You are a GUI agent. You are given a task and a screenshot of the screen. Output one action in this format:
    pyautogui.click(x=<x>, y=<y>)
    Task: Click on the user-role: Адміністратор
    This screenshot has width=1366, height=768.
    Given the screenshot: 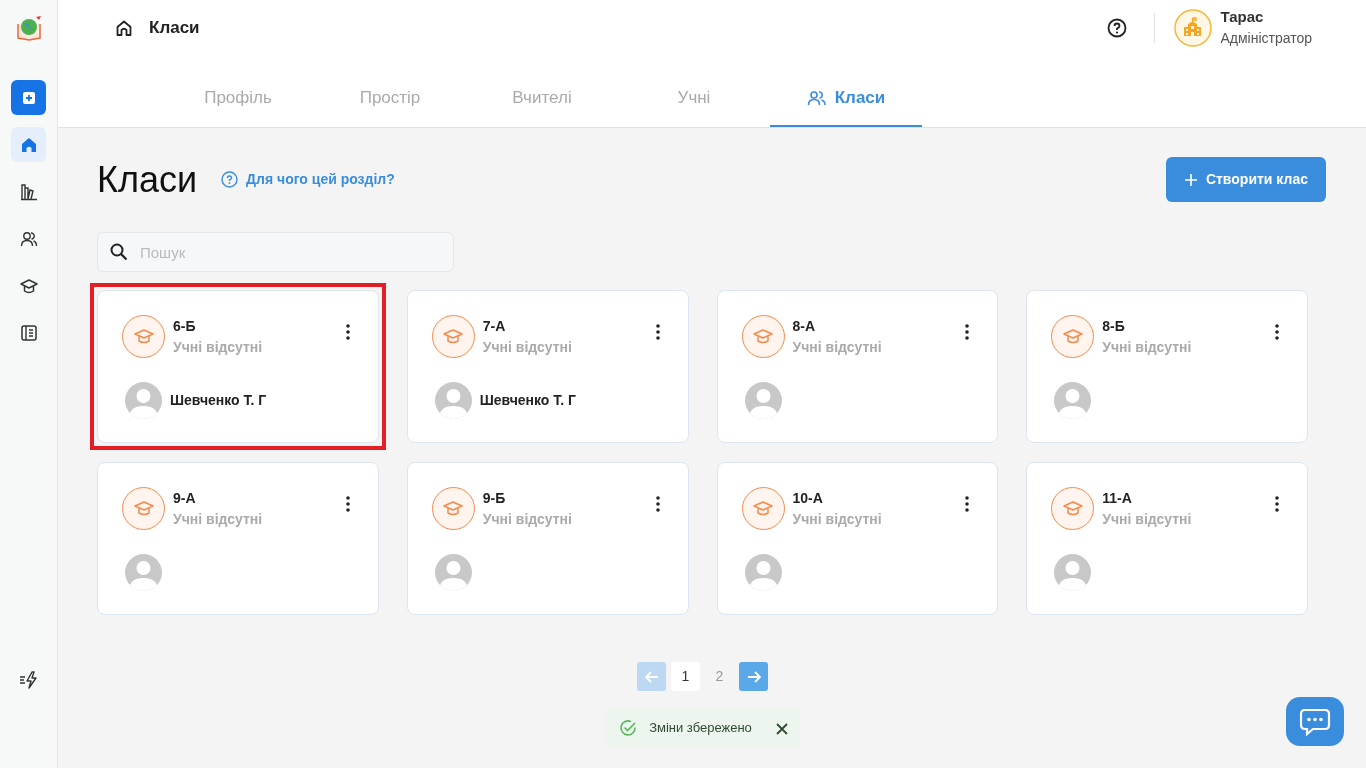 What is the action you would take?
    pyautogui.click(x=1266, y=39)
    